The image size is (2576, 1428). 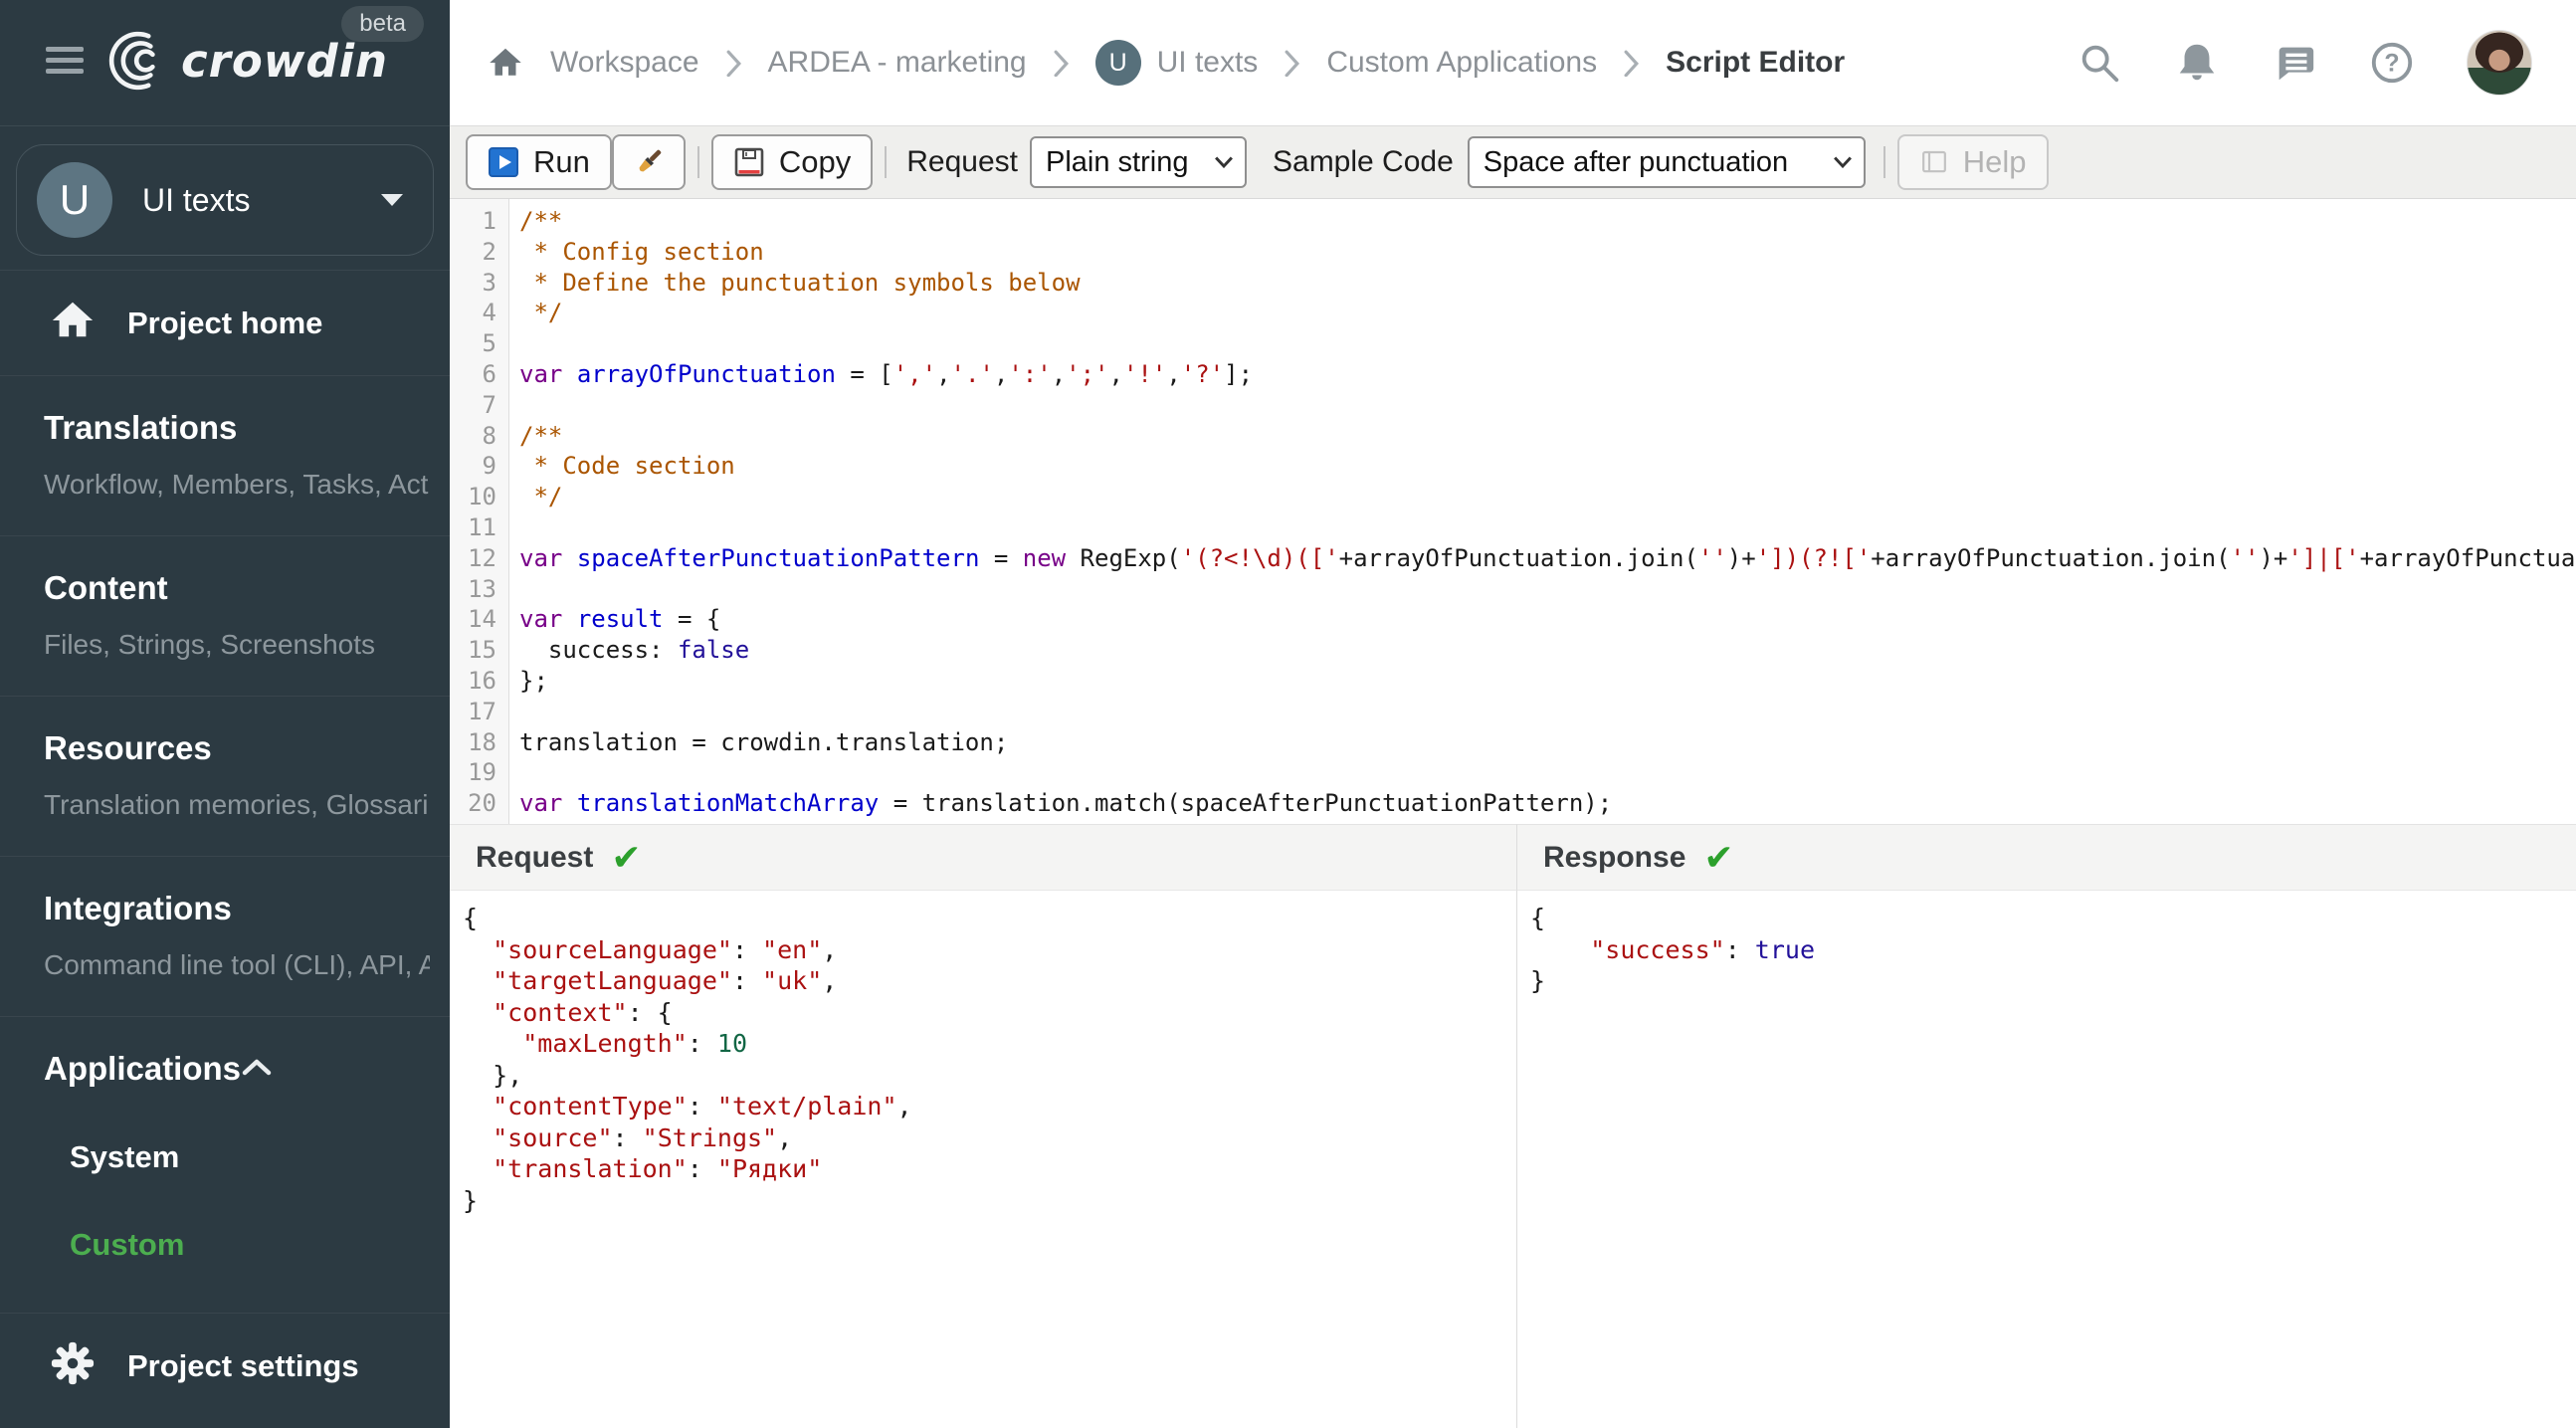 I want to click on request-panel-header: Request ✔, so click(x=983, y=857).